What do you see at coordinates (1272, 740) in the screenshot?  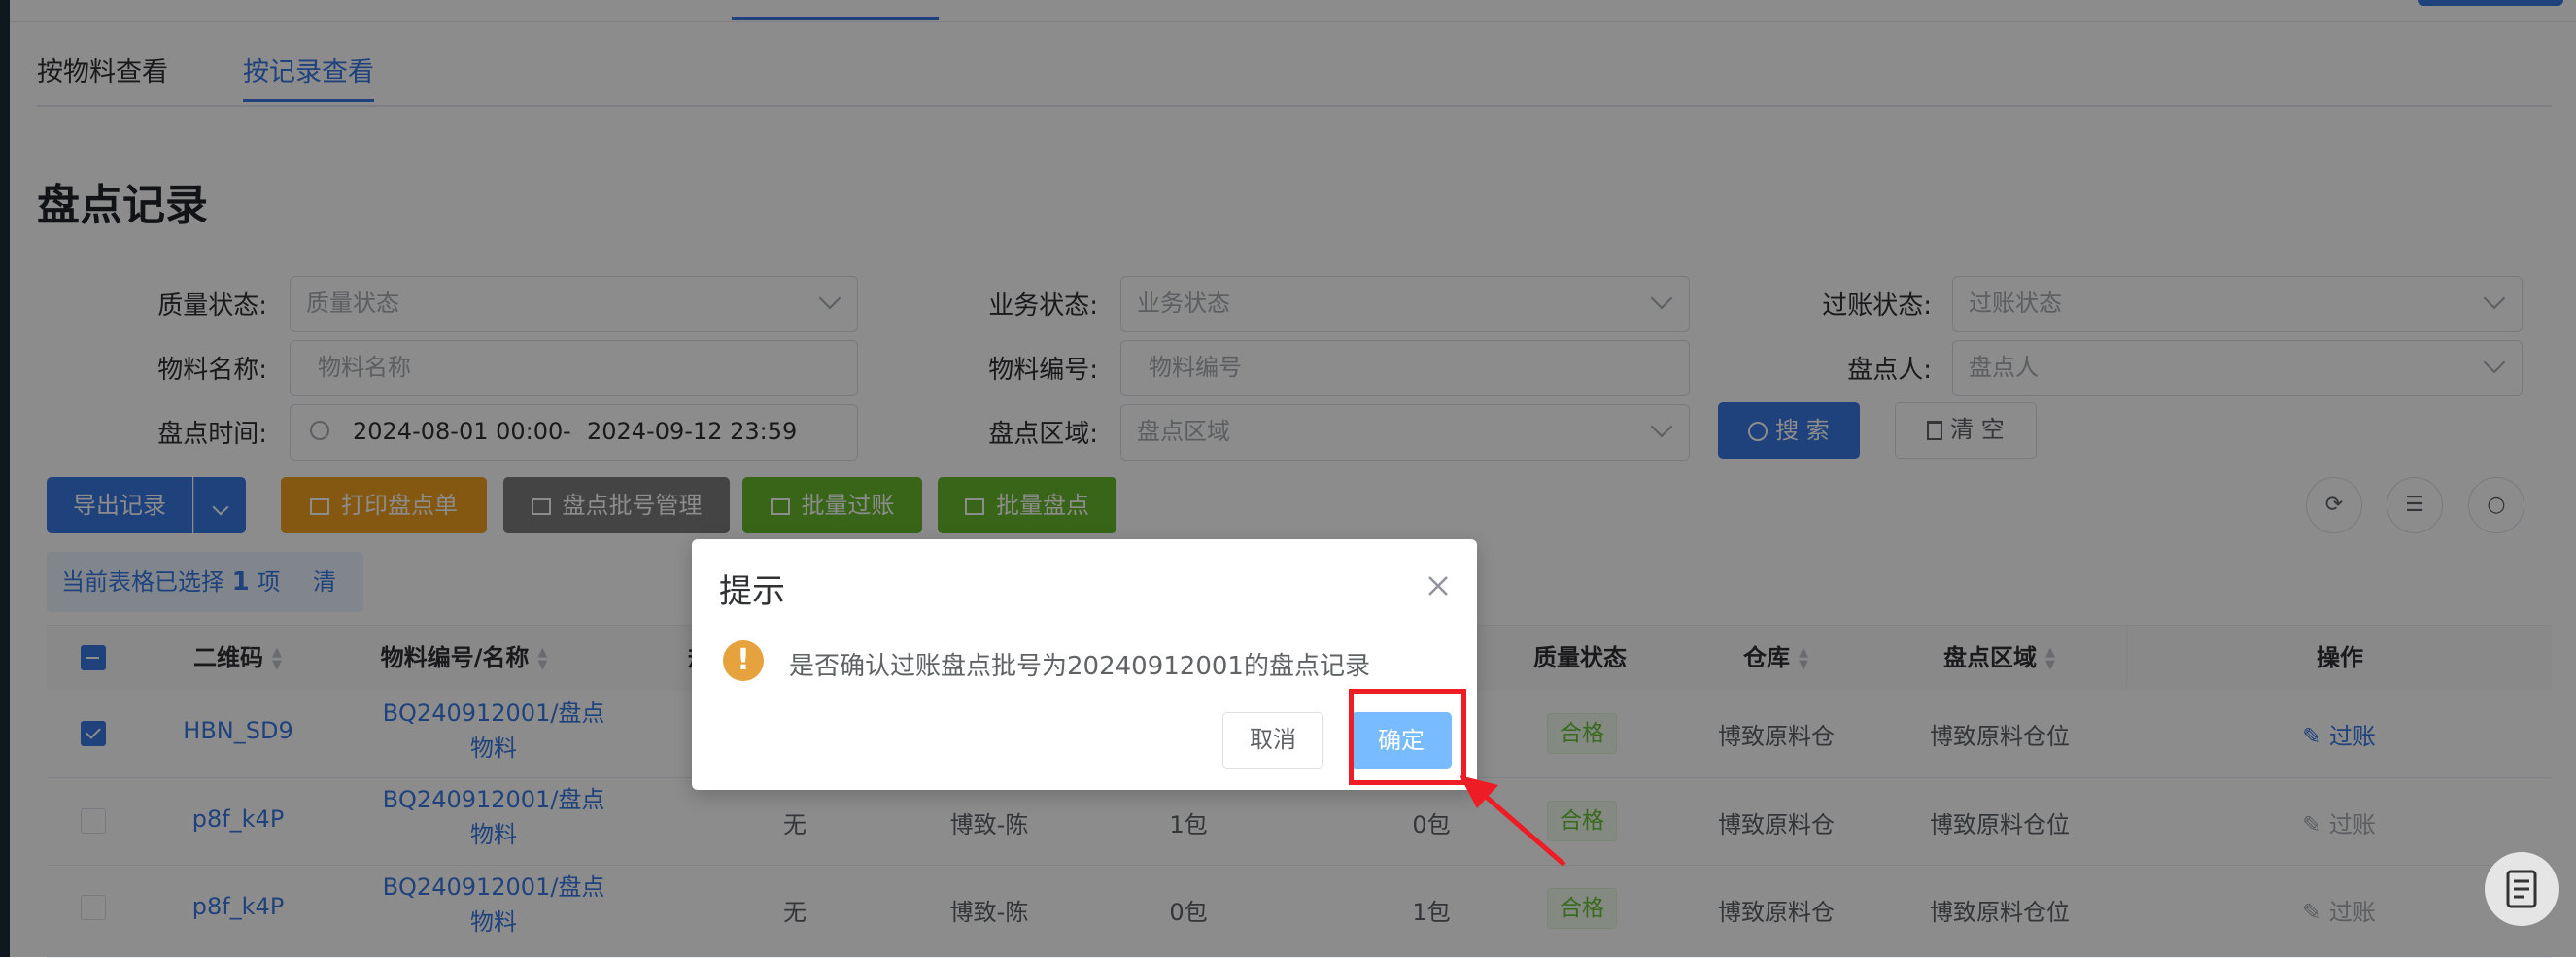 I see `cancel-button: 取消` at bounding box center [1272, 740].